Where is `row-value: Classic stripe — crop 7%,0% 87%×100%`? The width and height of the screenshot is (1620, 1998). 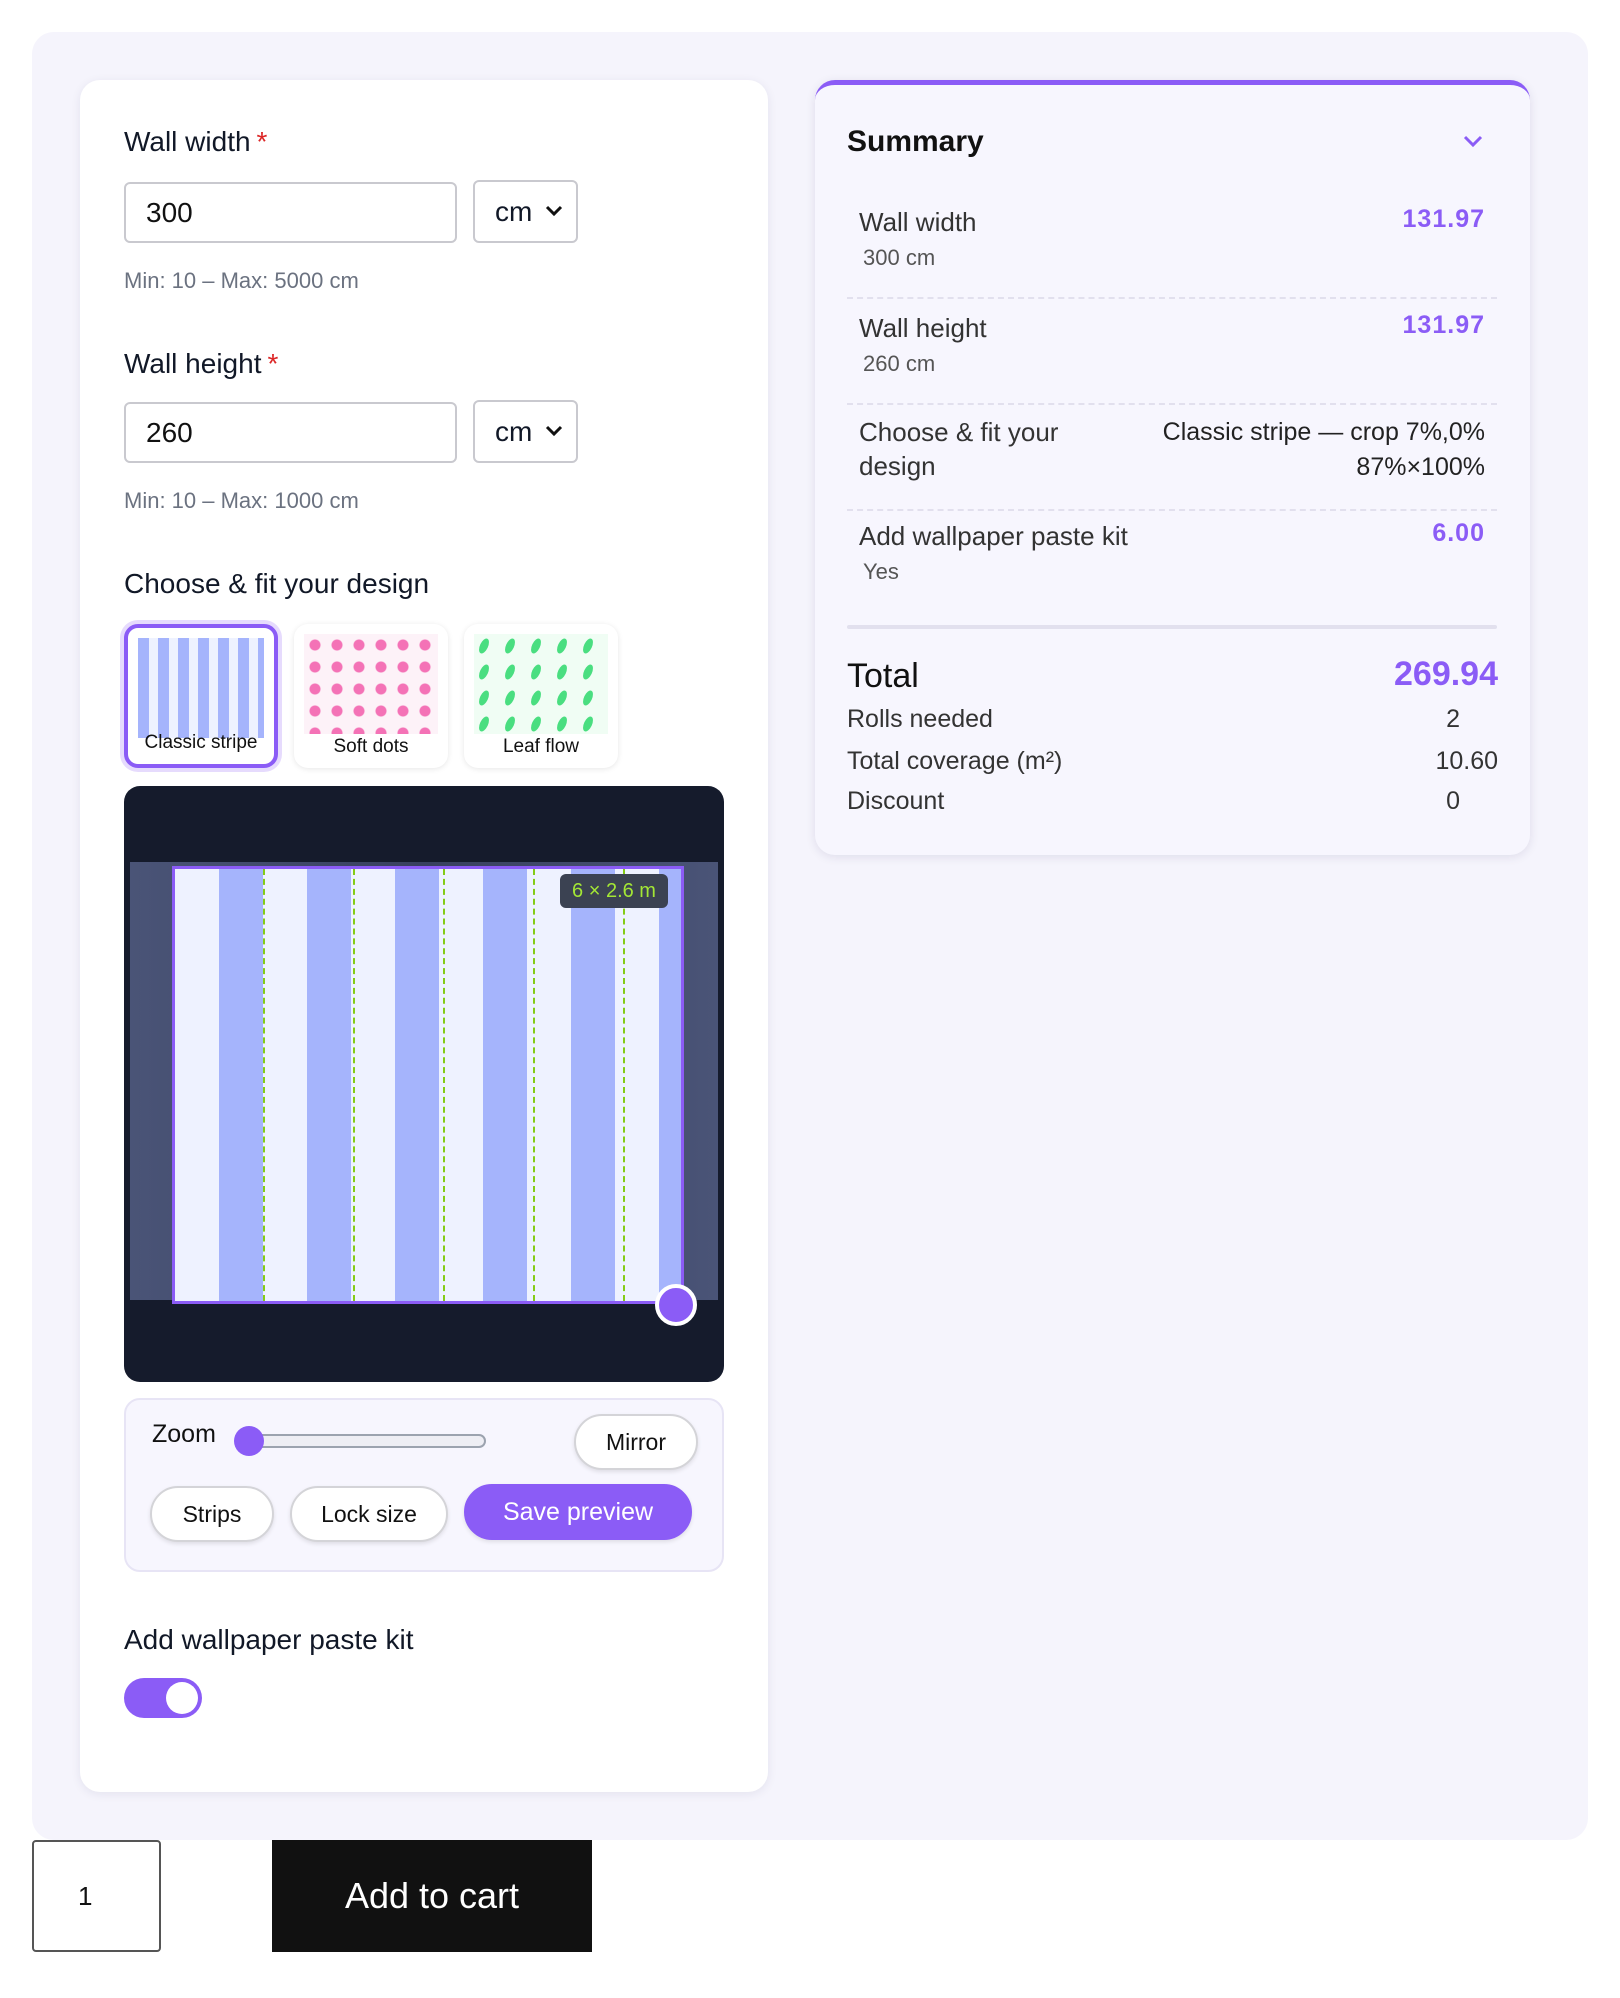 row-value: Classic stripe — crop 7%,0% 87%×100% is located at coordinates (1324, 450).